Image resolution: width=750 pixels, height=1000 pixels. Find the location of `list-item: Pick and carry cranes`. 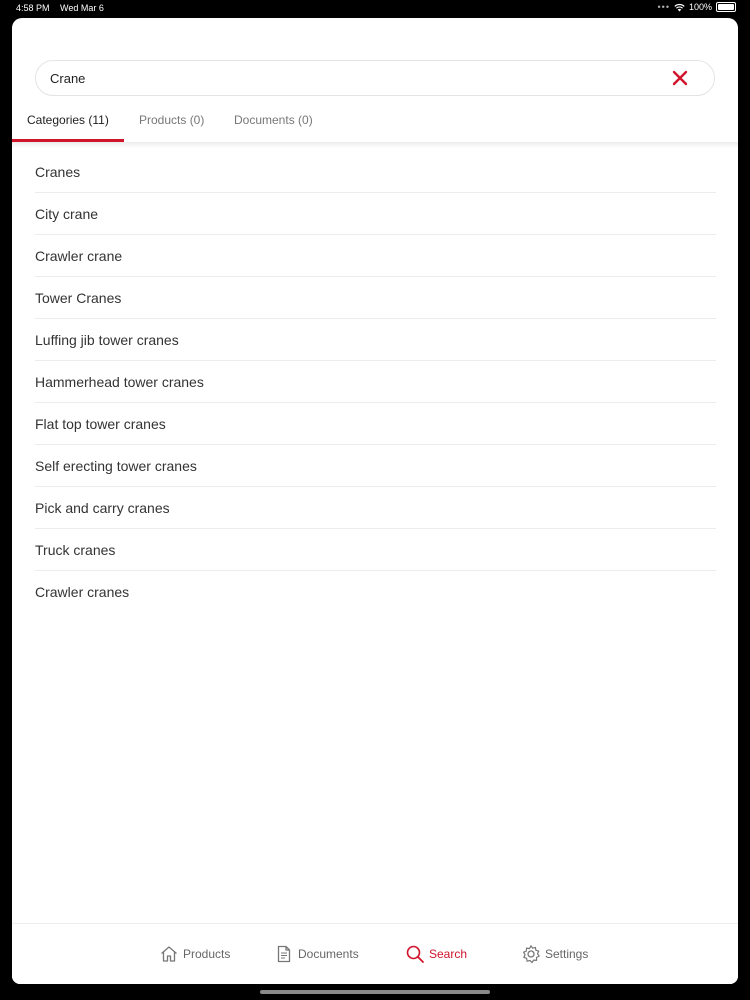

list-item: Pick and carry cranes is located at coordinates (375, 508).